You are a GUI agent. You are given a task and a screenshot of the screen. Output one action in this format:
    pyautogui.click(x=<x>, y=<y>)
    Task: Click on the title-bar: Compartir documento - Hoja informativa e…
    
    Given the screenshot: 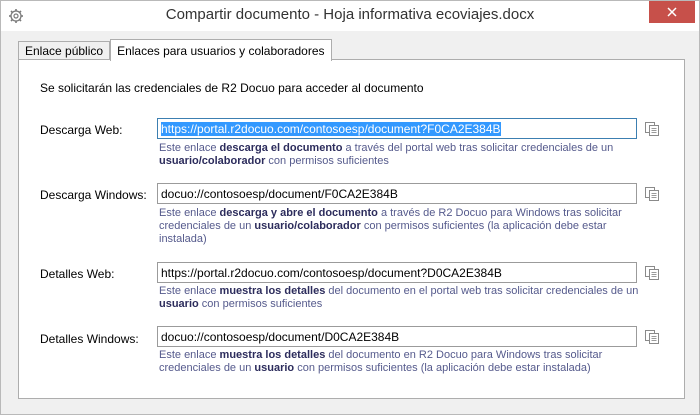 What is the action you would take?
    pyautogui.click(x=350, y=16)
    